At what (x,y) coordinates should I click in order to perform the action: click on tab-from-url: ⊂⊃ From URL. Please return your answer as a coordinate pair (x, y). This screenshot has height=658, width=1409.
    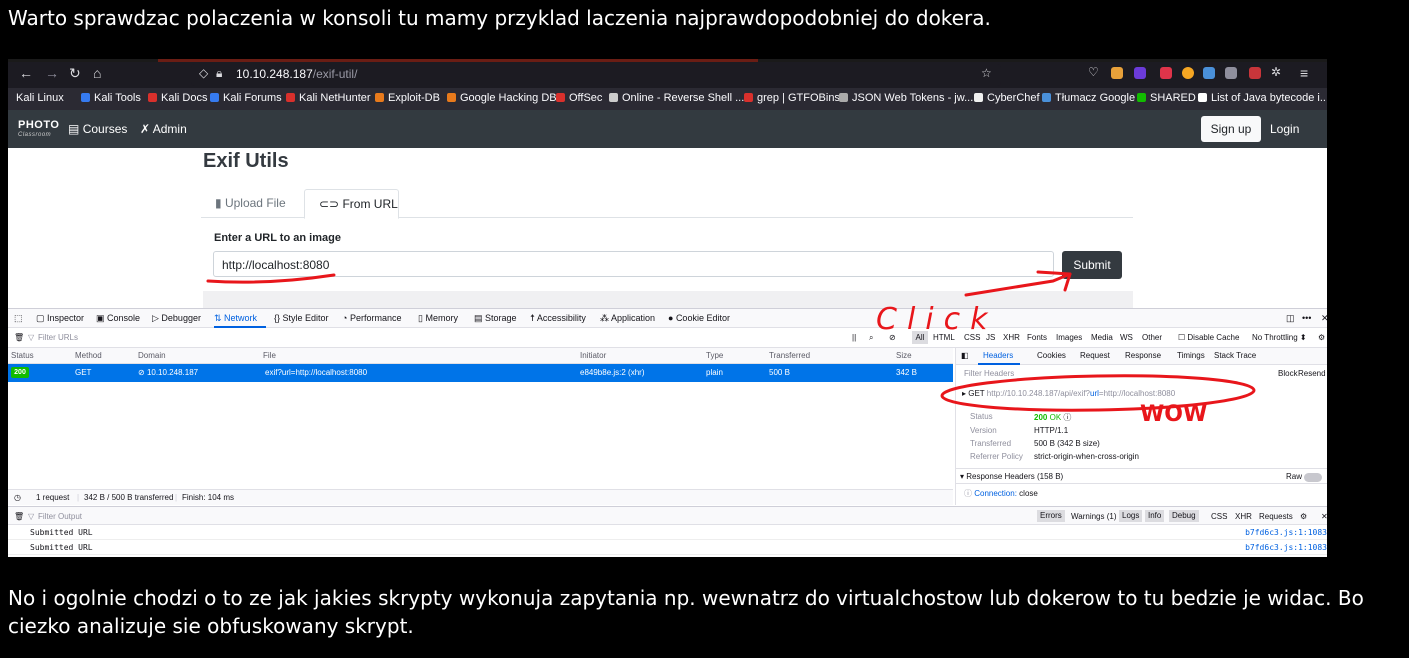
    Looking at the image, I should click on (351, 204).